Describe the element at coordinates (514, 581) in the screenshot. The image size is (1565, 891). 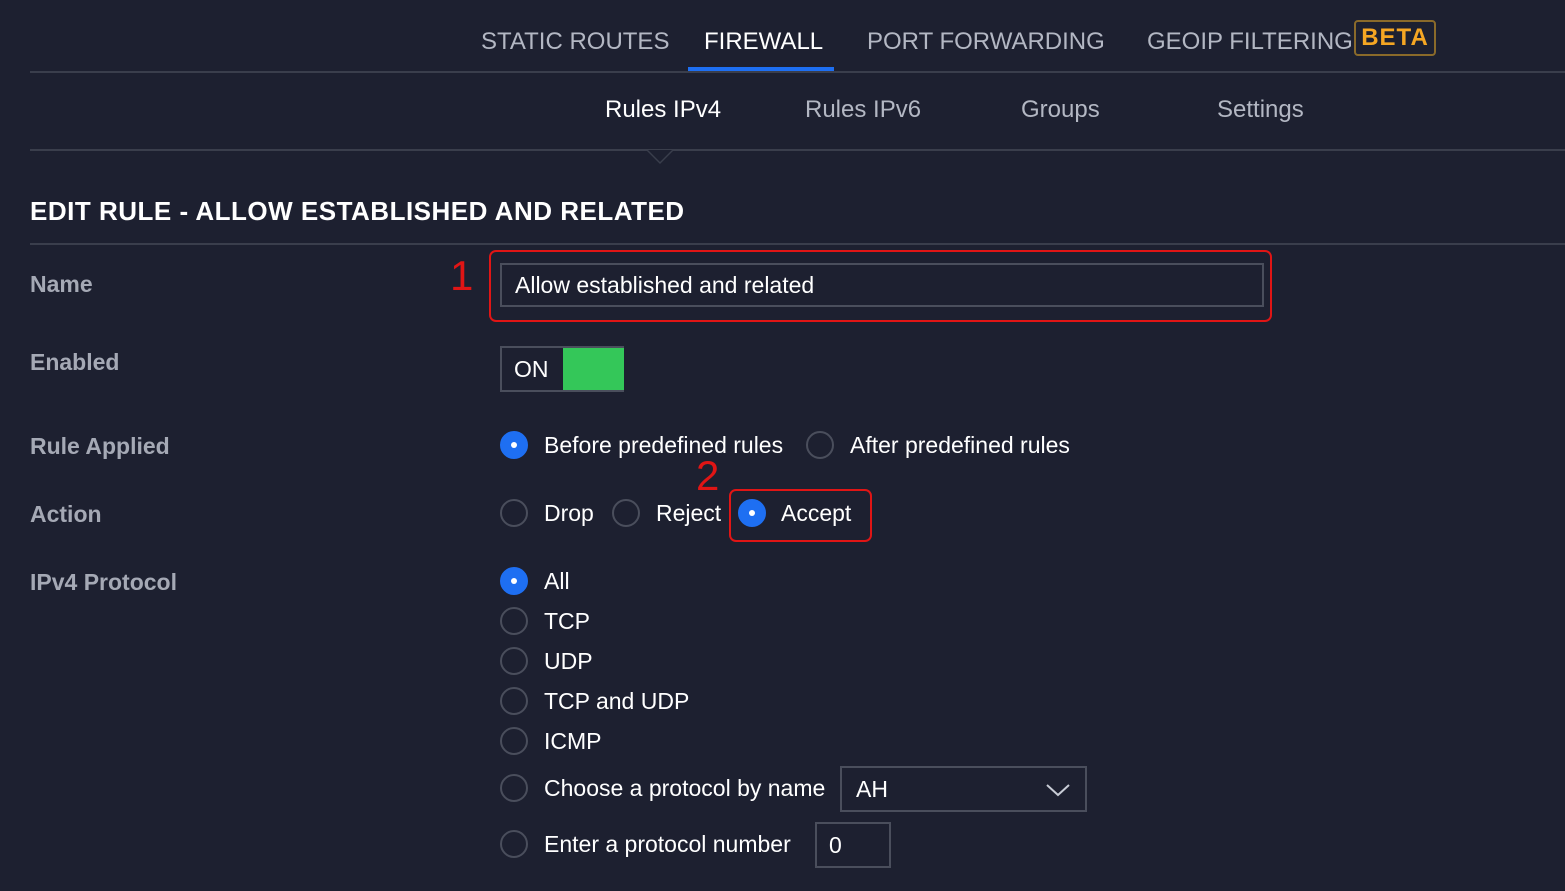
I see `radio-protocol-all` at that location.